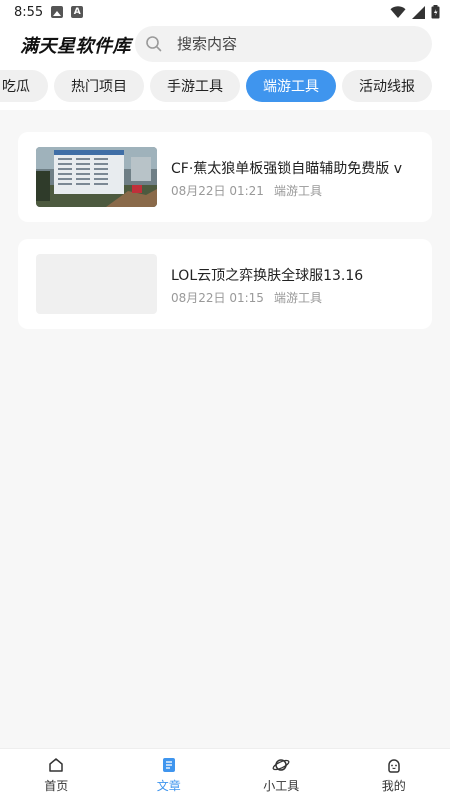 This screenshot has width=450, height=800. What do you see at coordinates (281, 774) in the screenshot?
I see `nav-tools: 小工具` at bounding box center [281, 774].